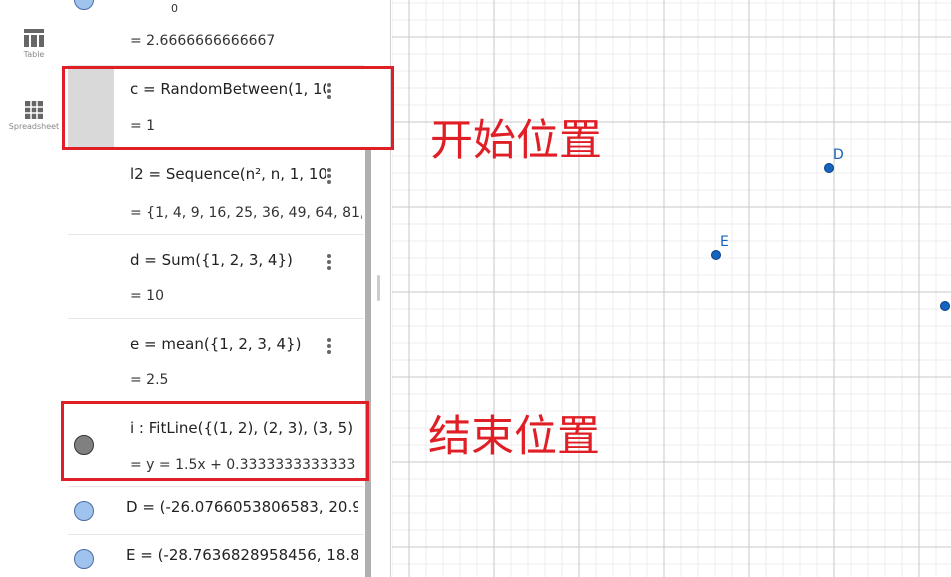 The height and width of the screenshot is (577, 951). I want to click on row-output: = 2.6666666666667, so click(203, 41).